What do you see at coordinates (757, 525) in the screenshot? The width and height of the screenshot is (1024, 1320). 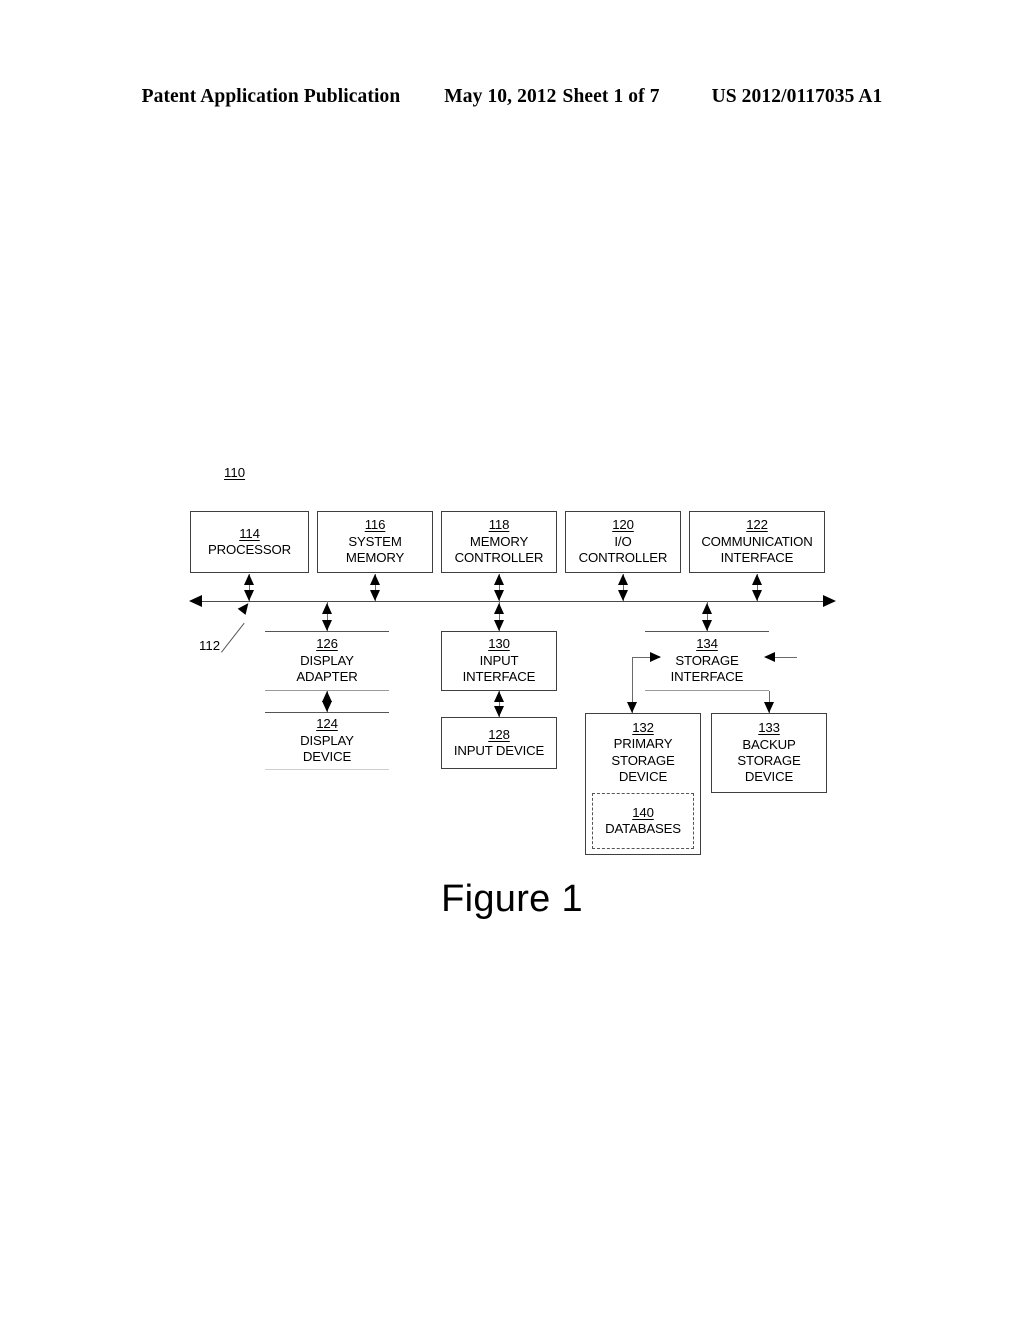 I see `node-communication-interface-ref: 122` at bounding box center [757, 525].